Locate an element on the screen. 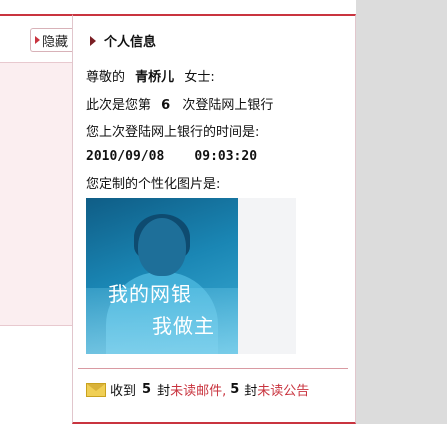 This screenshot has height=424, width=447. last-login-label: 您上次登陆网上银行的时间是: is located at coordinates (173, 132).